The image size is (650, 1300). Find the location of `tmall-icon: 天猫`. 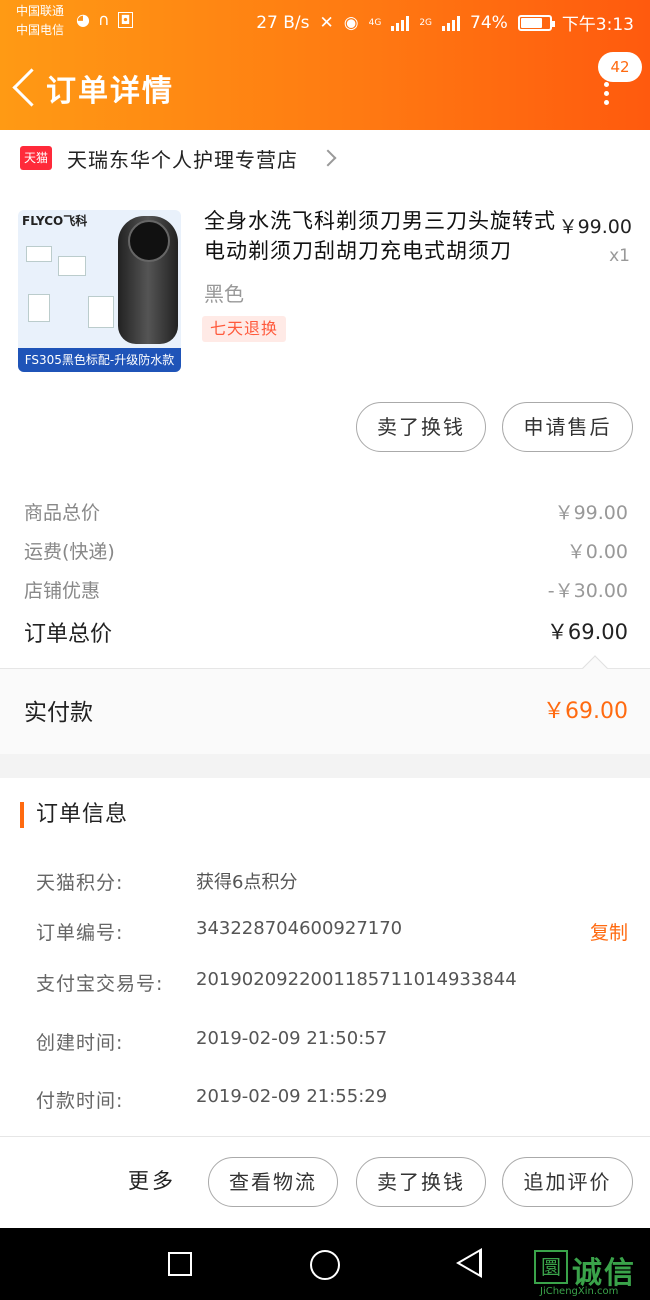

tmall-icon: 天猫 is located at coordinates (36, 158).